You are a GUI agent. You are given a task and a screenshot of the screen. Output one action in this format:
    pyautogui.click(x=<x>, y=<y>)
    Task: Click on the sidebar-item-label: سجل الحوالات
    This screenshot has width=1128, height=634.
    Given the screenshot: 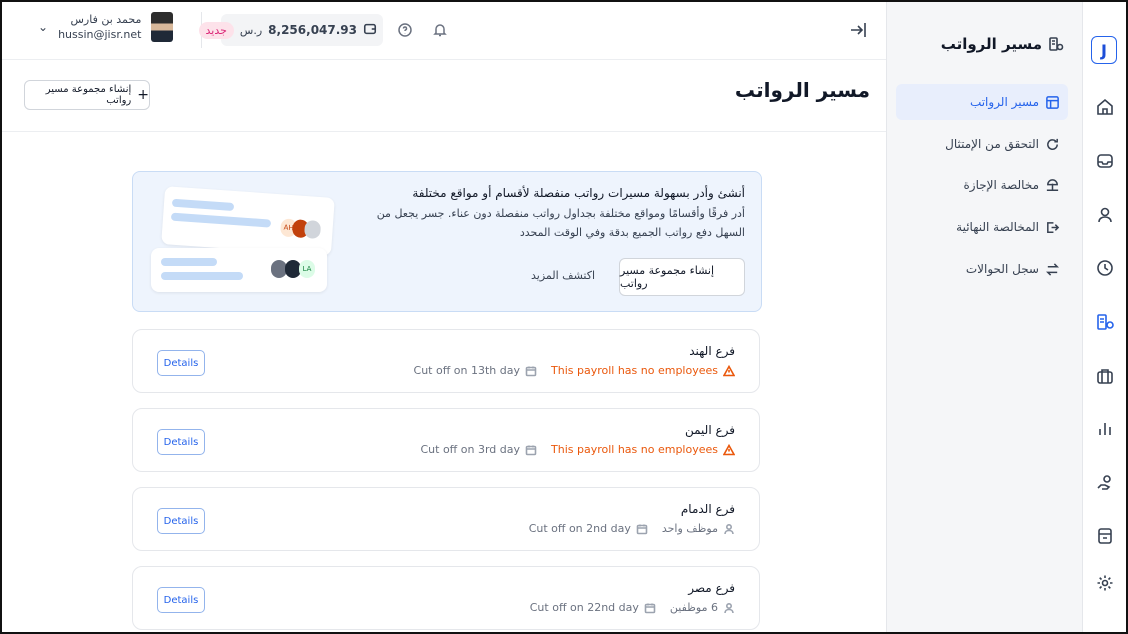 What is the action you would take?
    pyautogui.click(x=1002, y=269)
    